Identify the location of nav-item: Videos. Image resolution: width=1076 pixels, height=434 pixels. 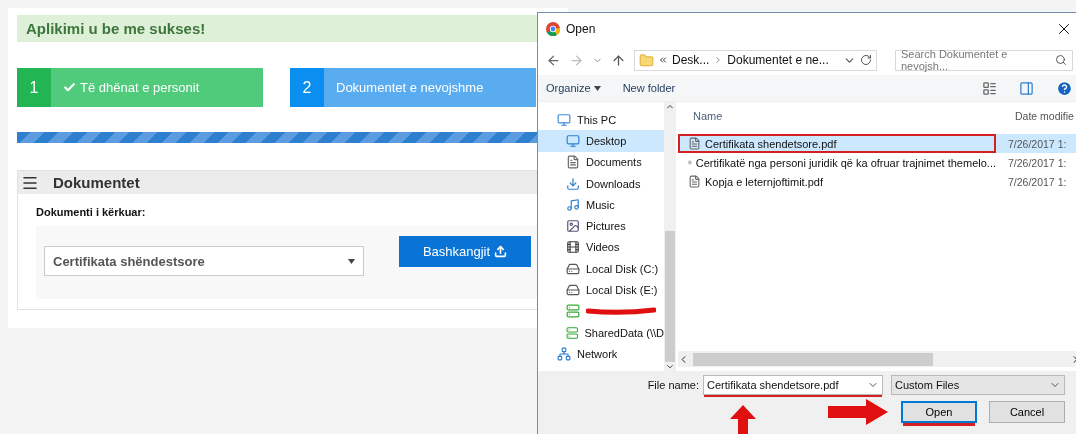
(601, 247).